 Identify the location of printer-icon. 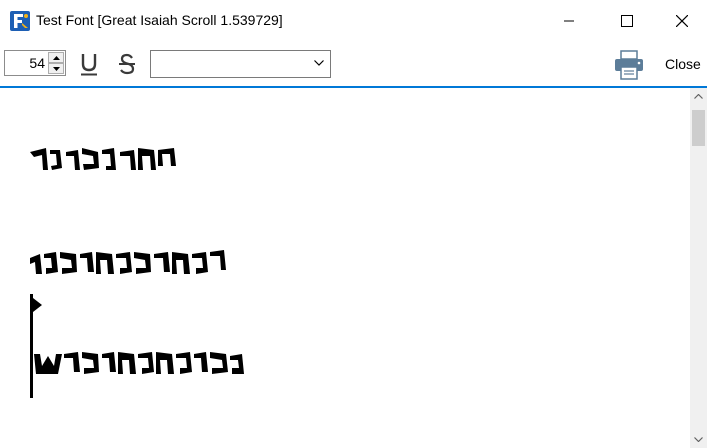
(629, 65).